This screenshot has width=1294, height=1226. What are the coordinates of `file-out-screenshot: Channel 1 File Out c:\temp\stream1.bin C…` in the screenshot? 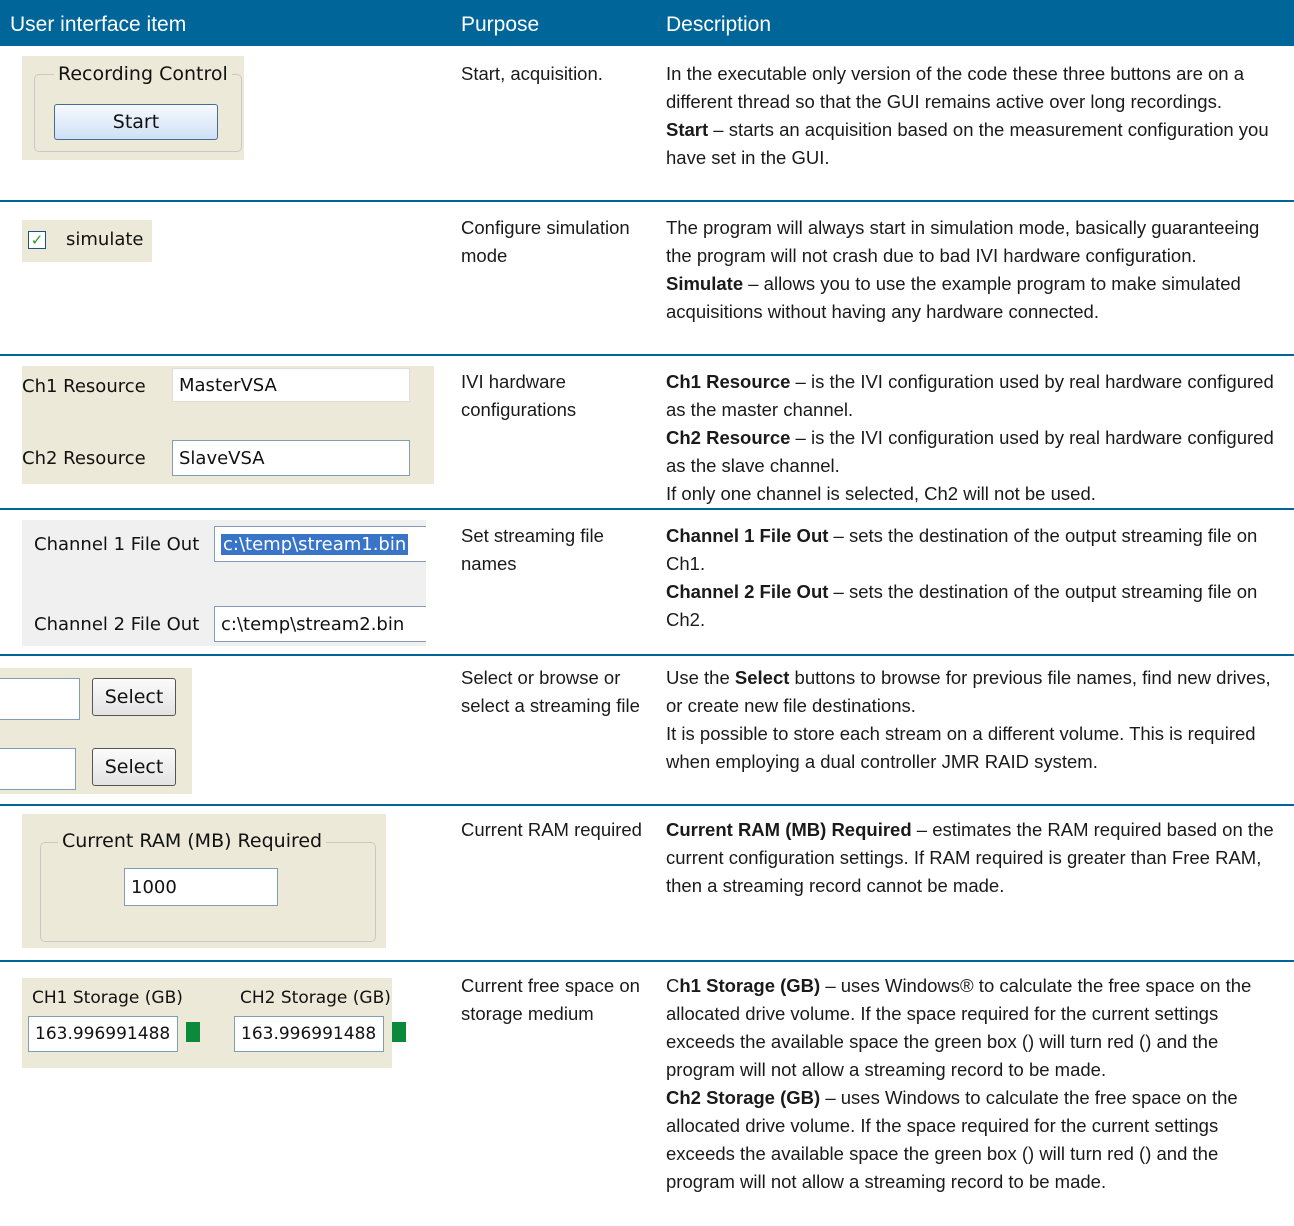 It's located at (224, 583).